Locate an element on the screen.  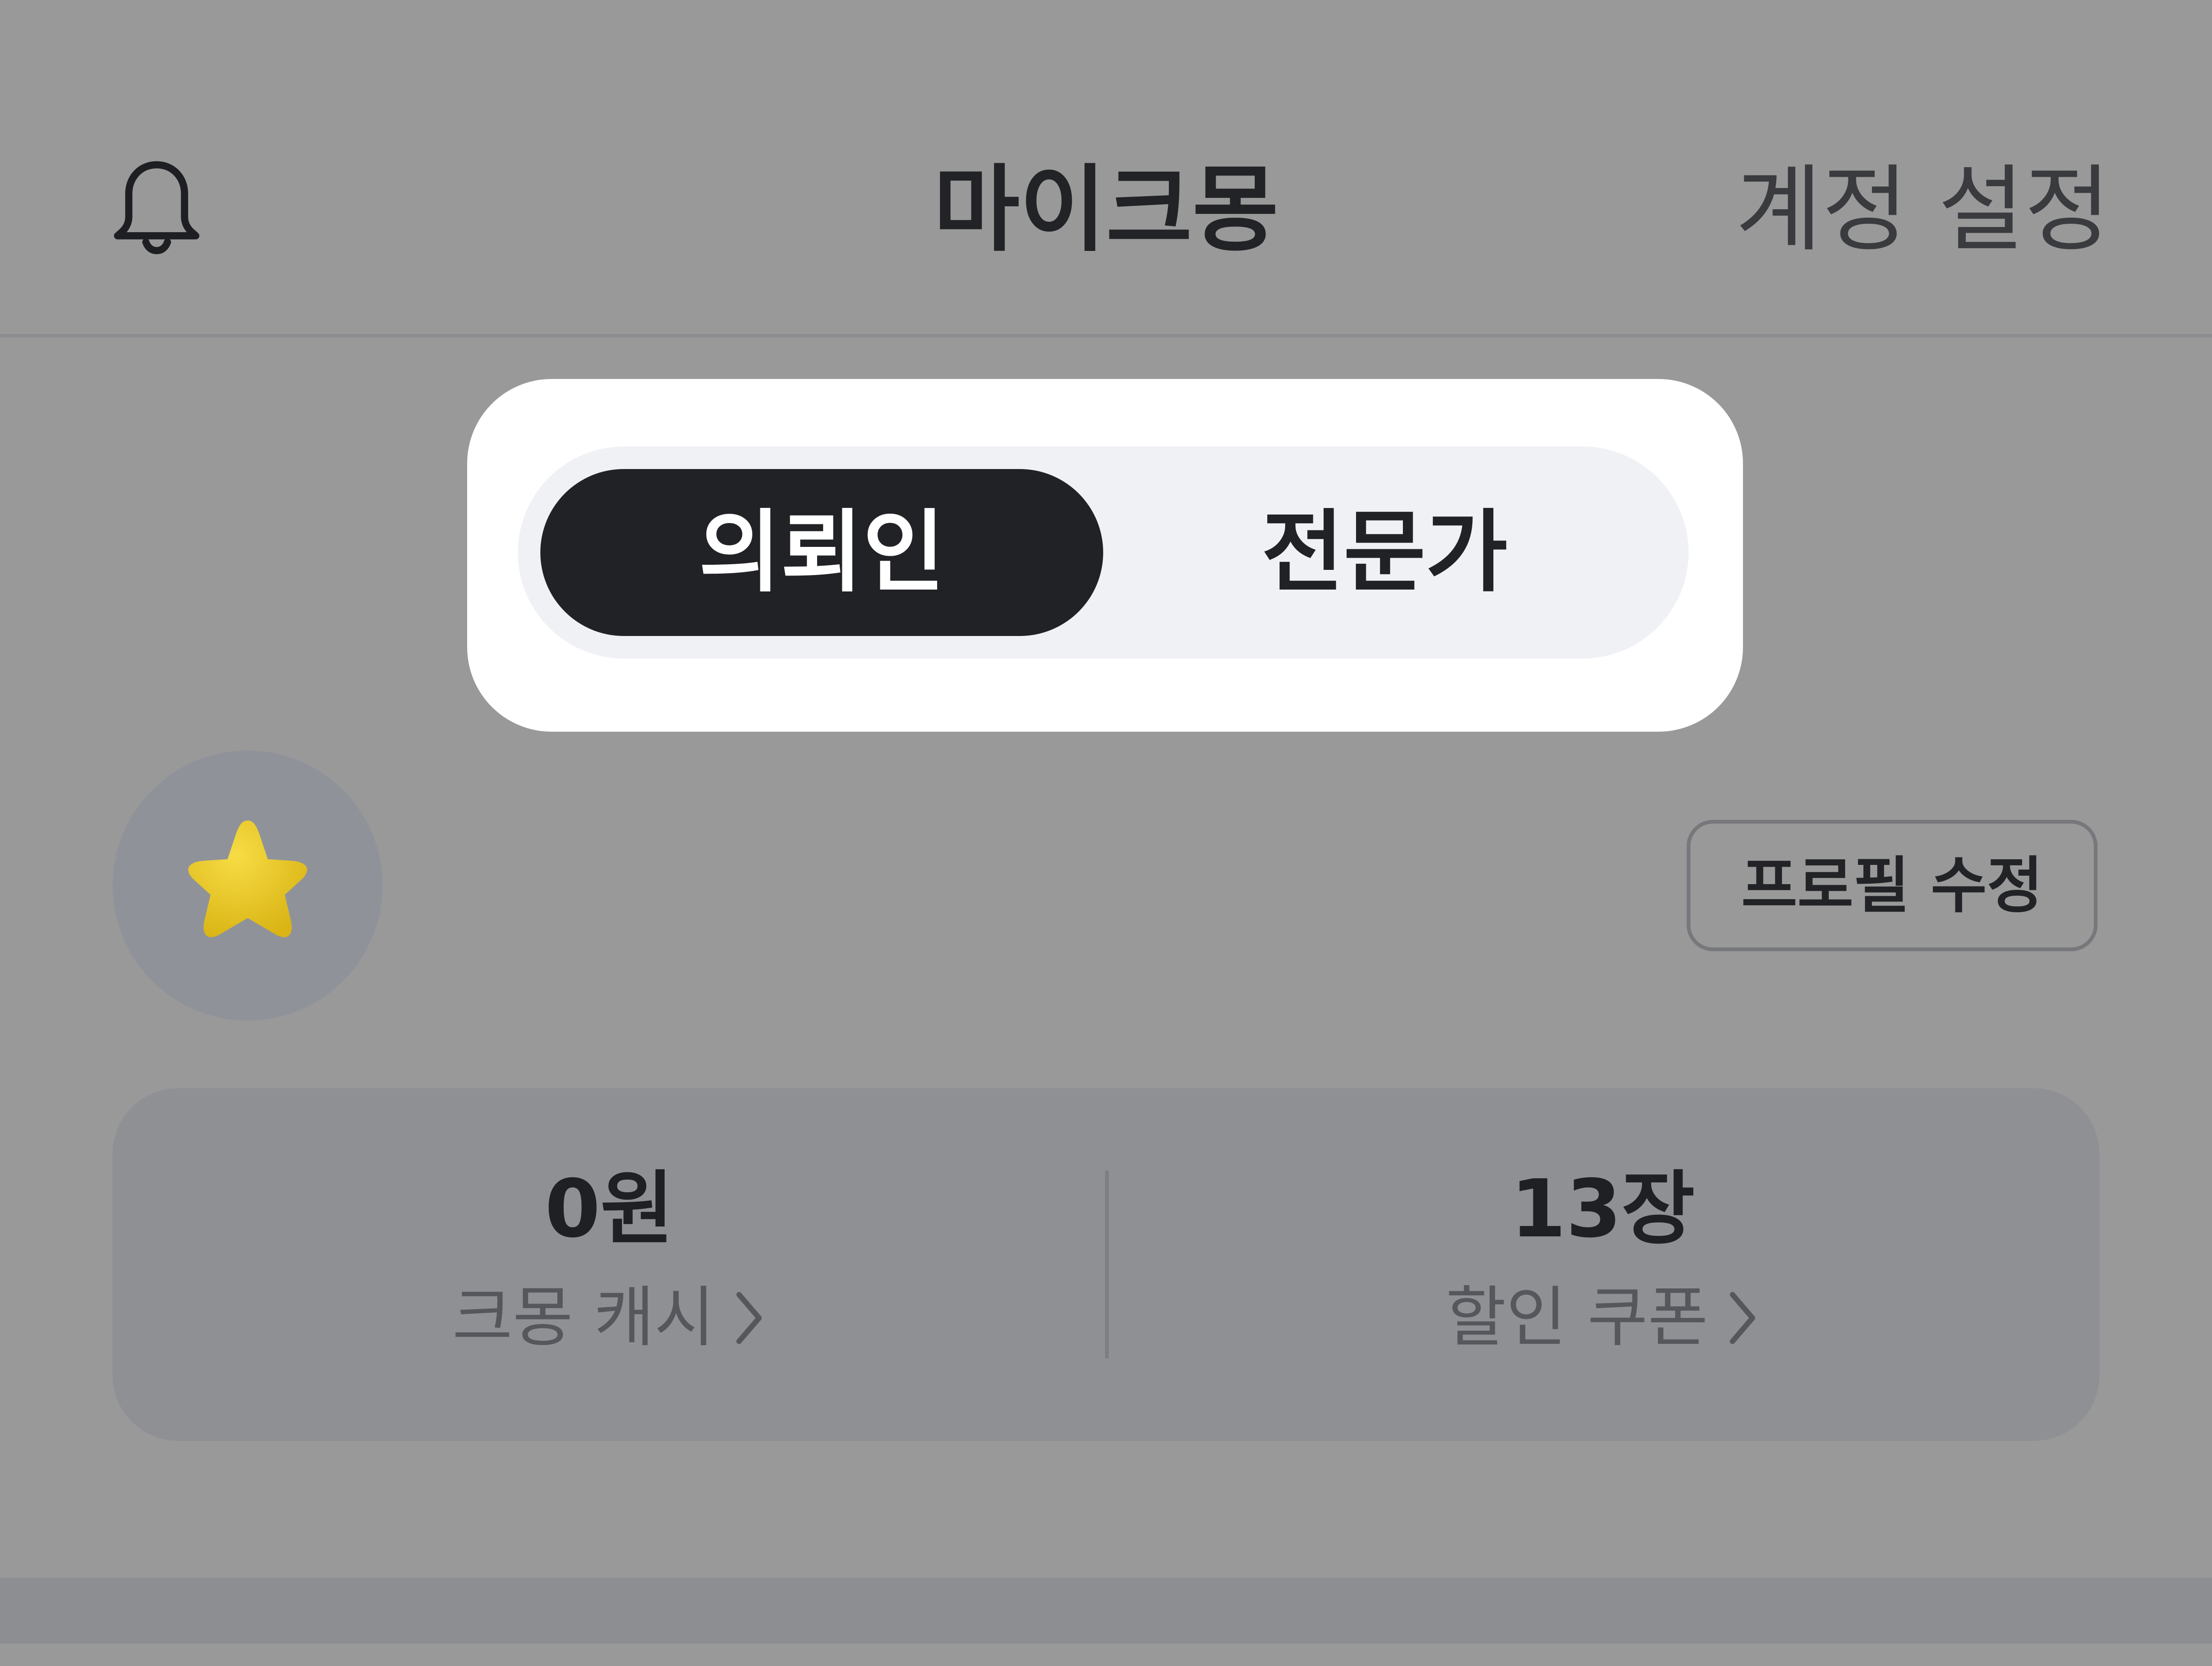
role-option-expert: 전문가 is located at coordinates (1384, 552).